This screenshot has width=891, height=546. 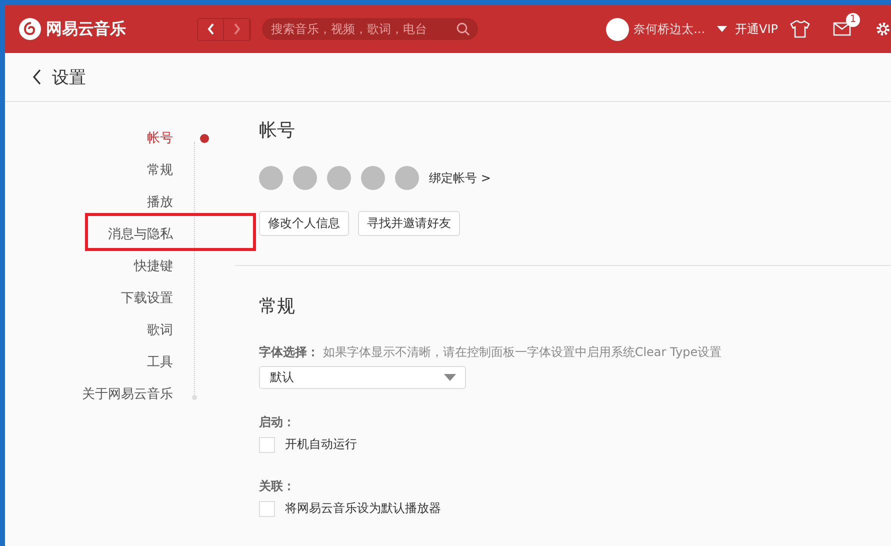 I want to click on settings-nav-item: 常规, so click(x=160, y=170).